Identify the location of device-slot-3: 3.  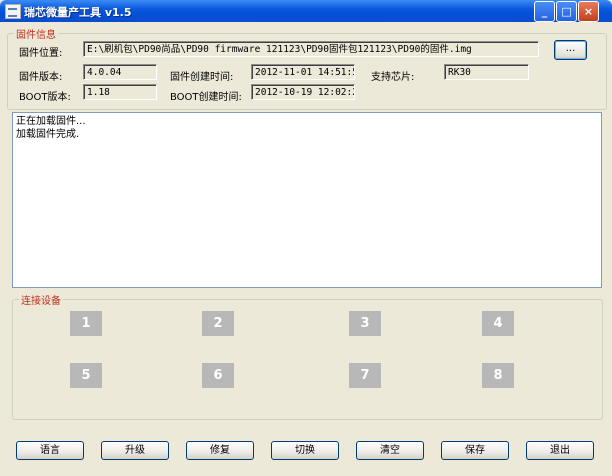
(365, 323).